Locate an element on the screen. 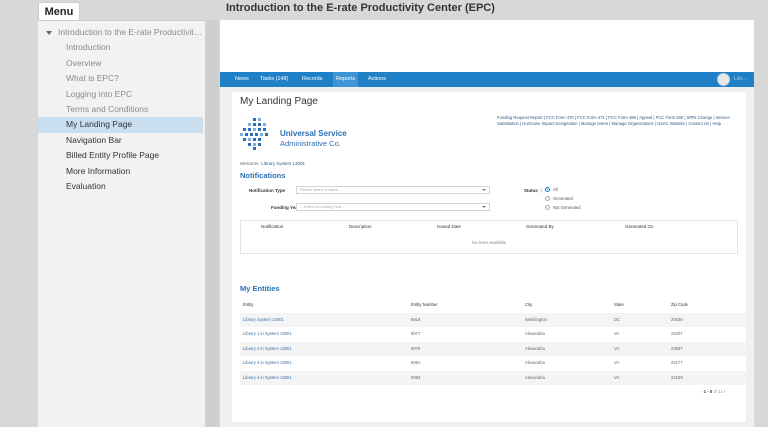 Image resolution: width=768 pixels, height=427 pixels. status-radio-not-generated is located at coordinates (547, 207).